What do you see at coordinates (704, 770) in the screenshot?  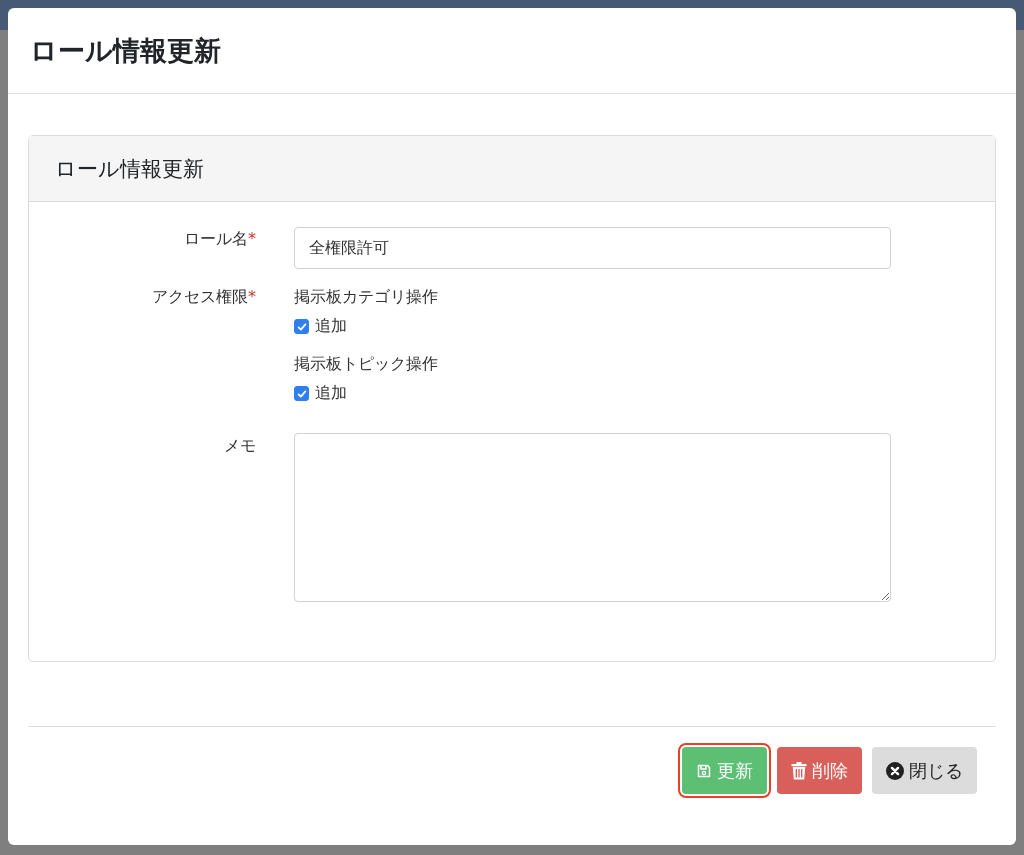 I see `floppy-disk-icon` at bounding box center [704, 770].